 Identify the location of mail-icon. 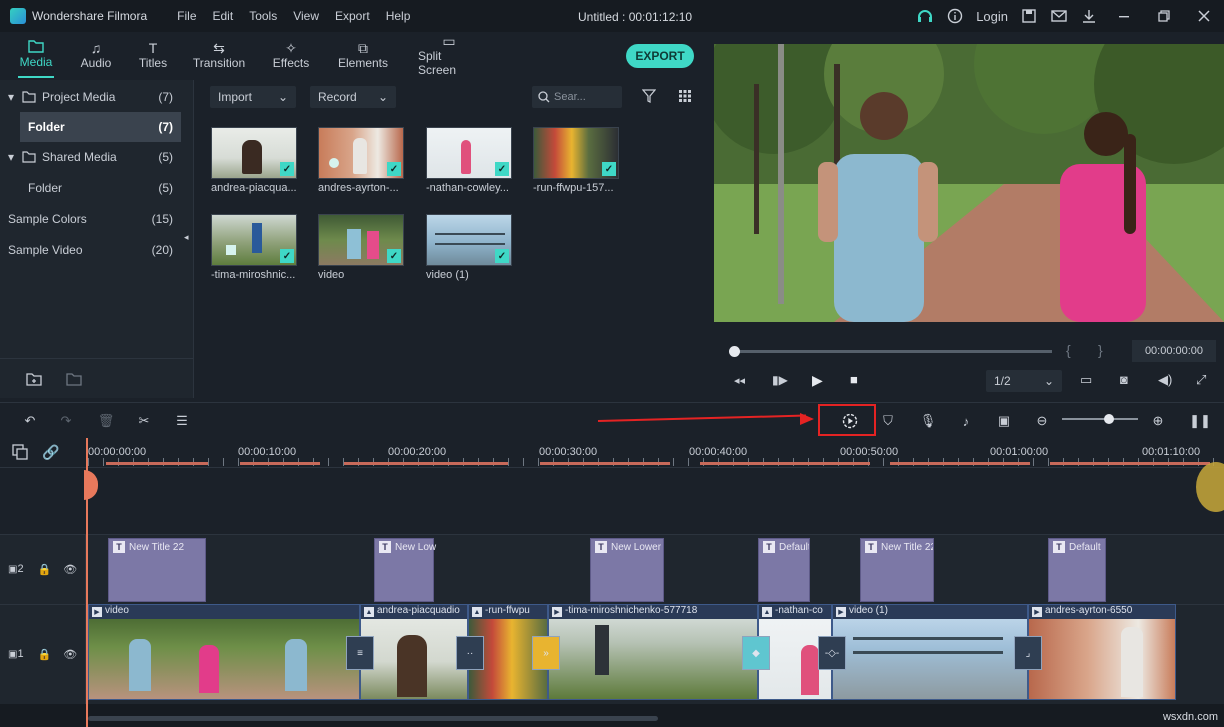
(1059, 16).